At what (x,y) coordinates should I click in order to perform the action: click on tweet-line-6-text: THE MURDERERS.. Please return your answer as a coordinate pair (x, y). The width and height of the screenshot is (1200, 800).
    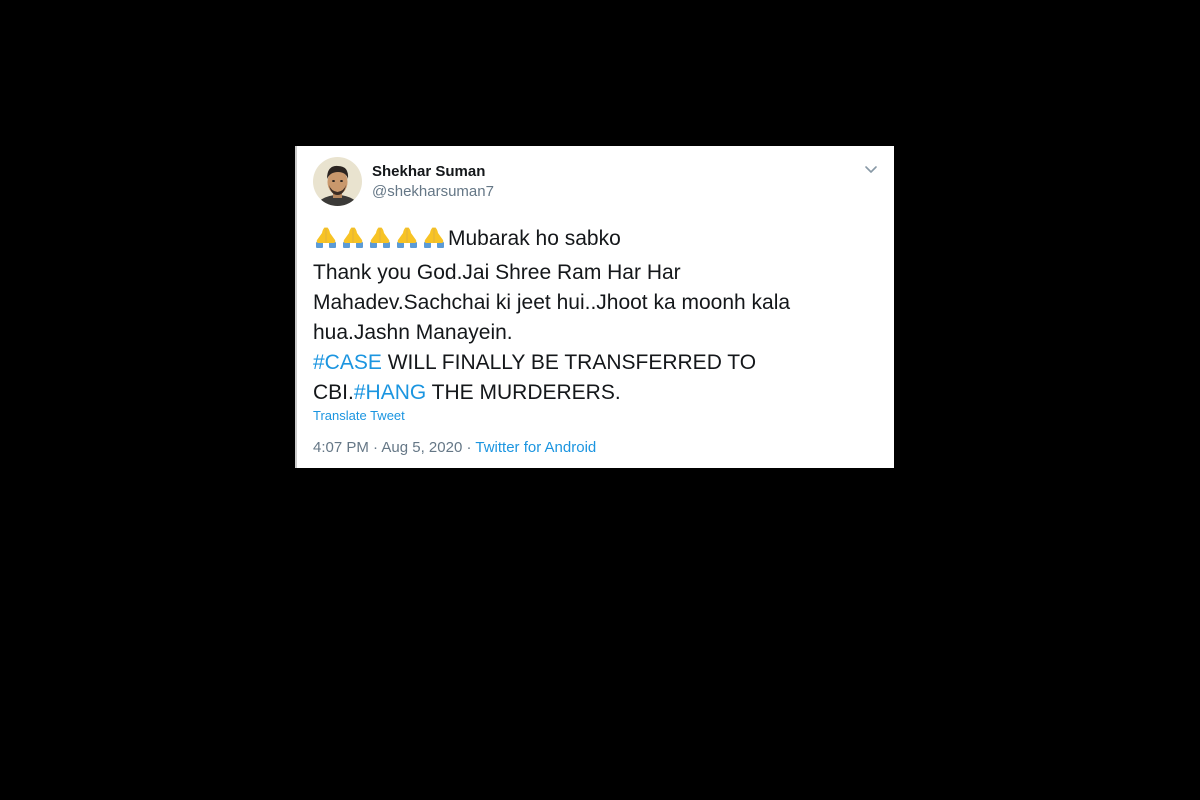
    Looking at the image, I should click on (523, 392).